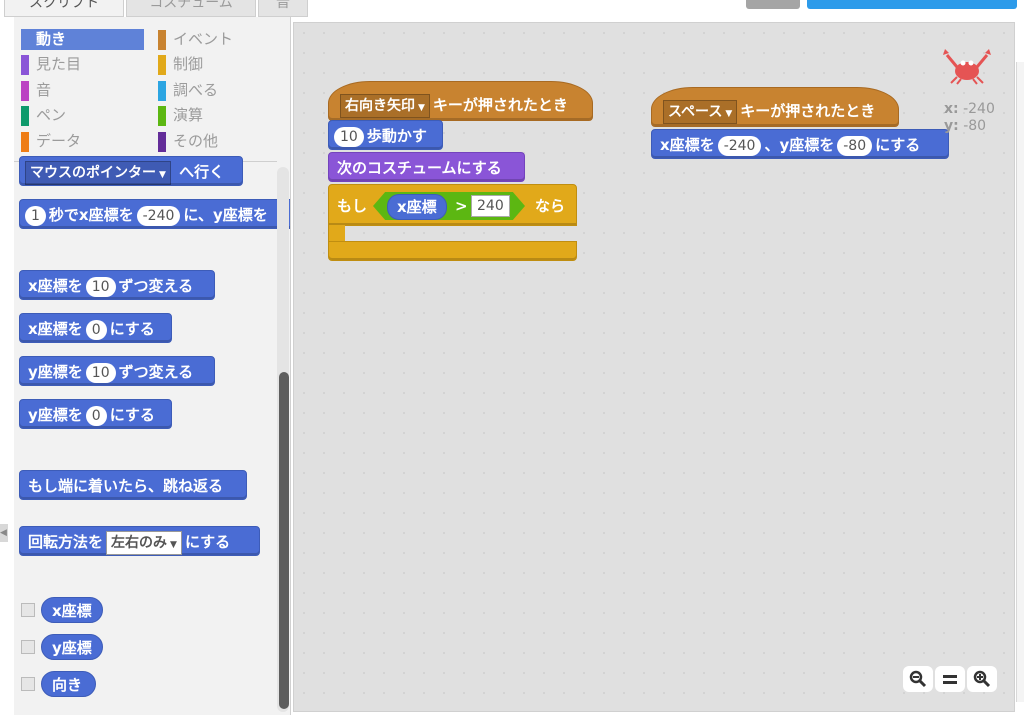  I want to click on toolbar-button-blue, so click(912, 4).